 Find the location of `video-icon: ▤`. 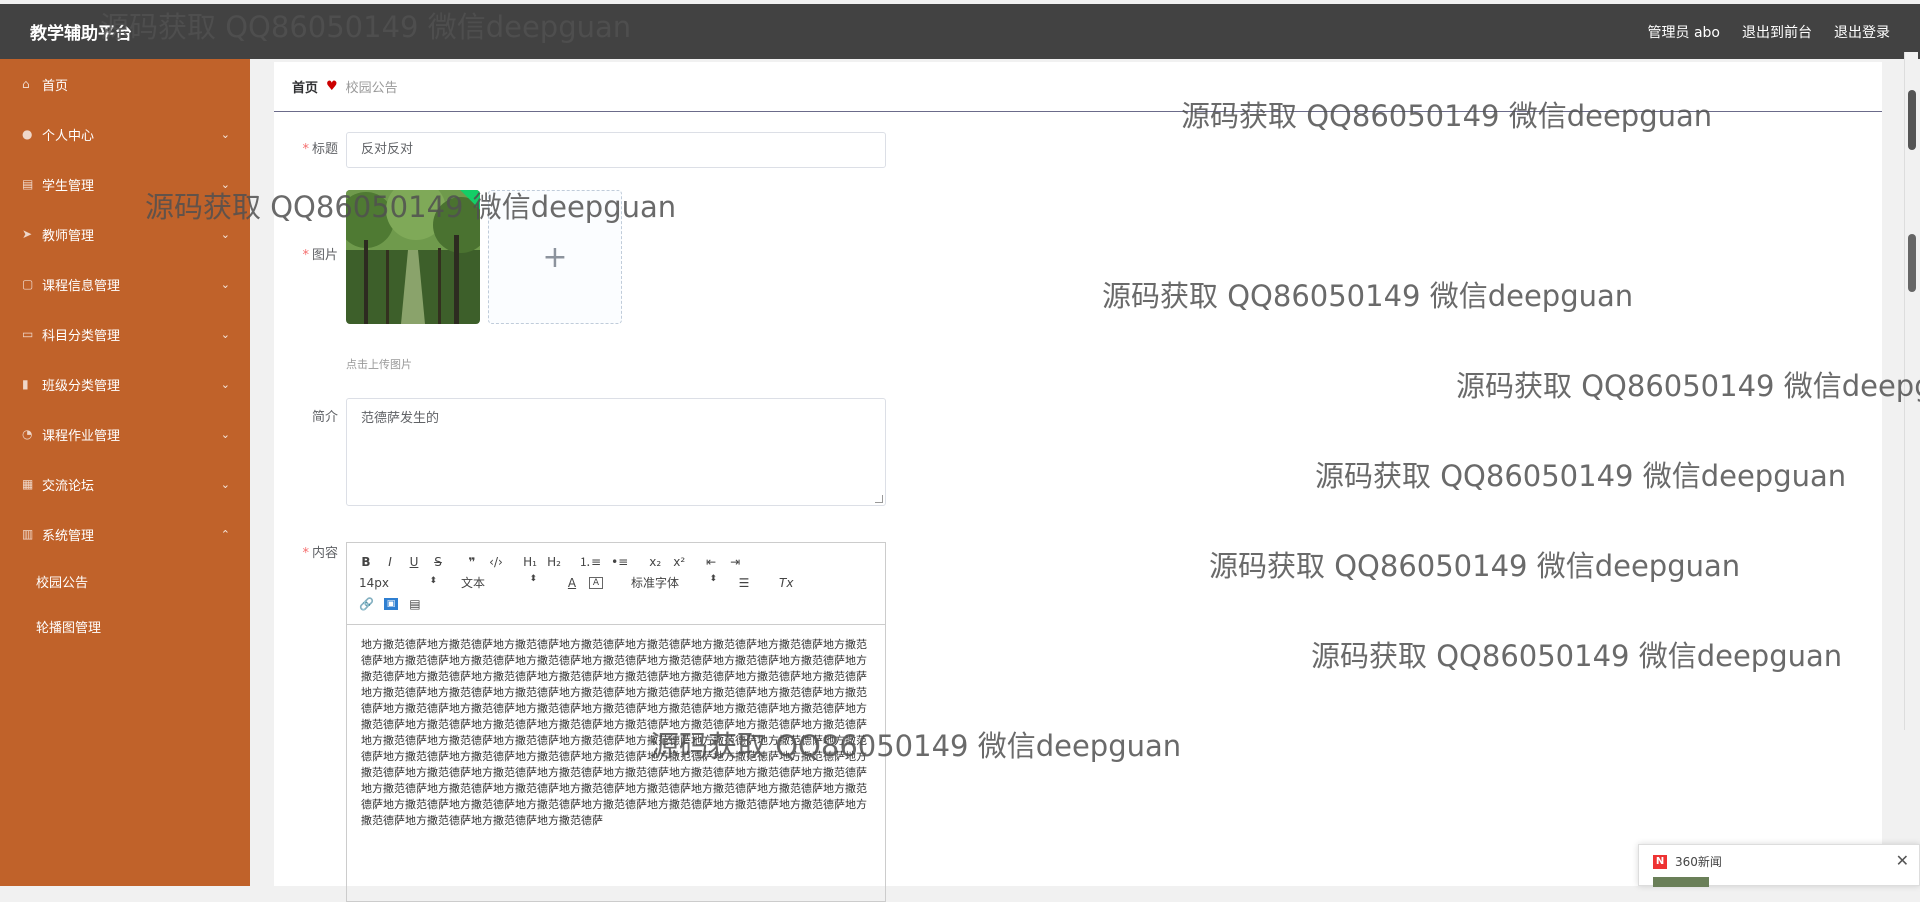

video-icon: ▤ is located at coordinates (415, 604).